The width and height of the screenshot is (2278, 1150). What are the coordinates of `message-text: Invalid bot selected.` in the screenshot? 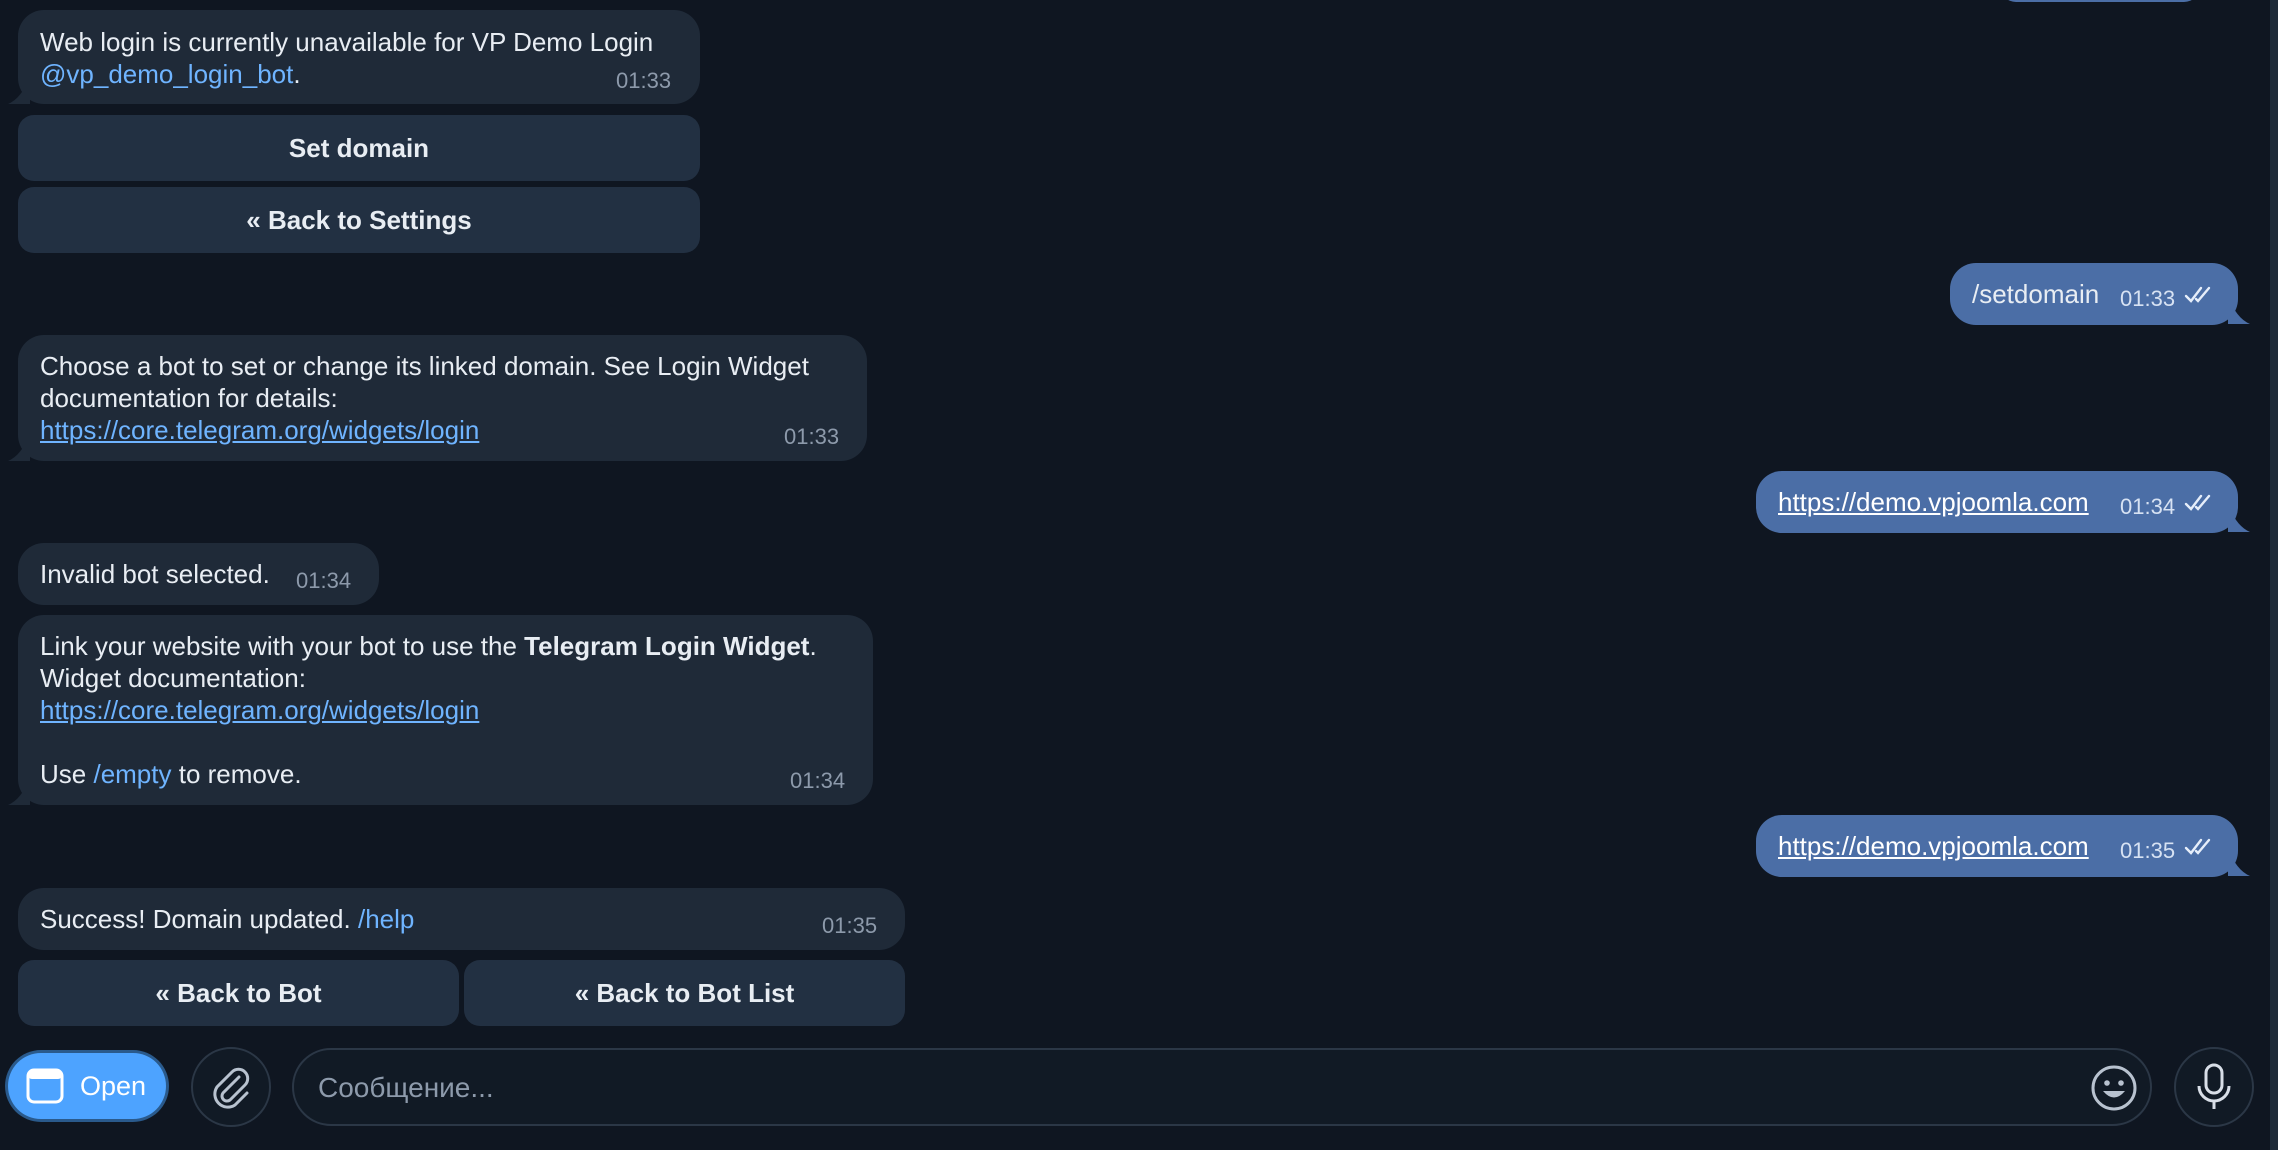 It's located at (155, 574).